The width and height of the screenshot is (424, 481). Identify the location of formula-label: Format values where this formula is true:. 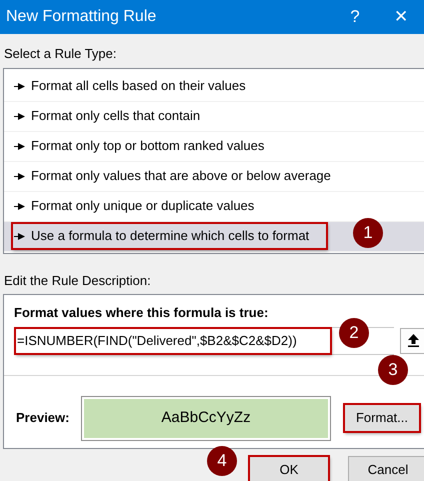
(141, 313).